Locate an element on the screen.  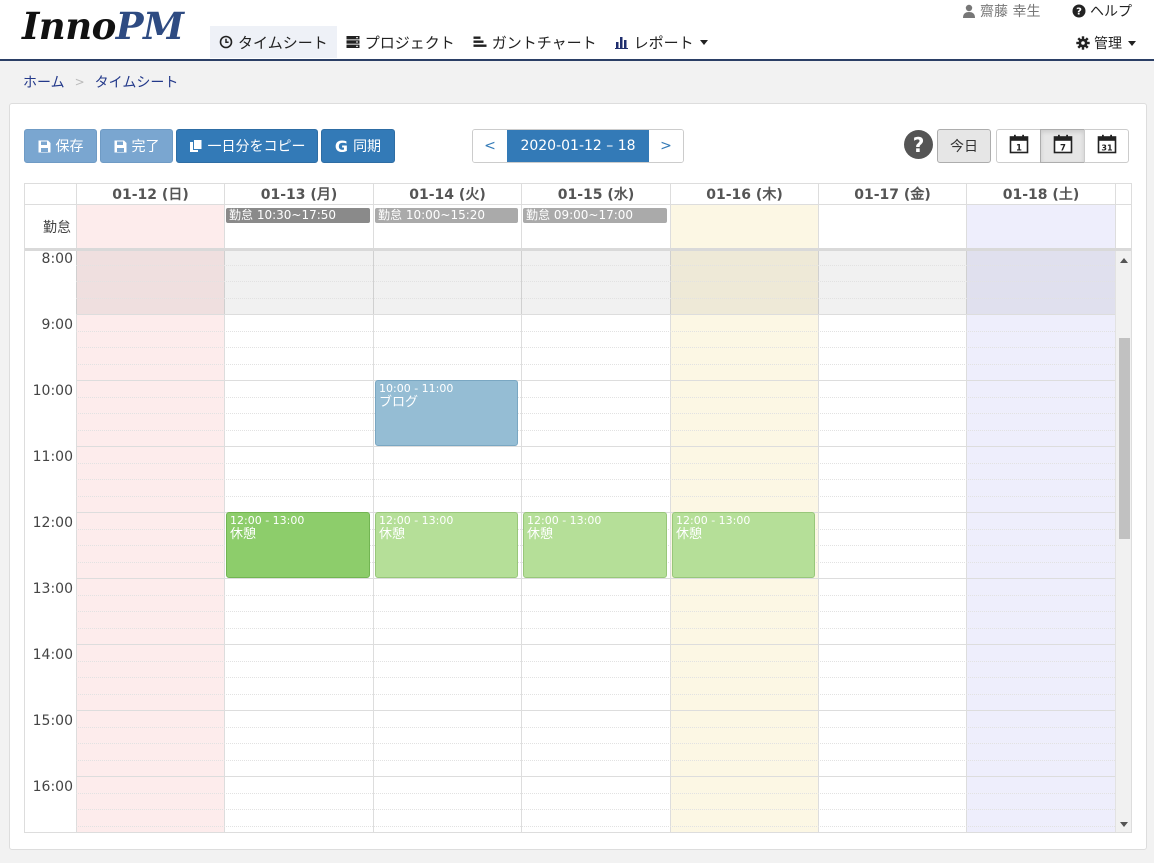
help-question-icon: ? is located at coordinates (918, 144).